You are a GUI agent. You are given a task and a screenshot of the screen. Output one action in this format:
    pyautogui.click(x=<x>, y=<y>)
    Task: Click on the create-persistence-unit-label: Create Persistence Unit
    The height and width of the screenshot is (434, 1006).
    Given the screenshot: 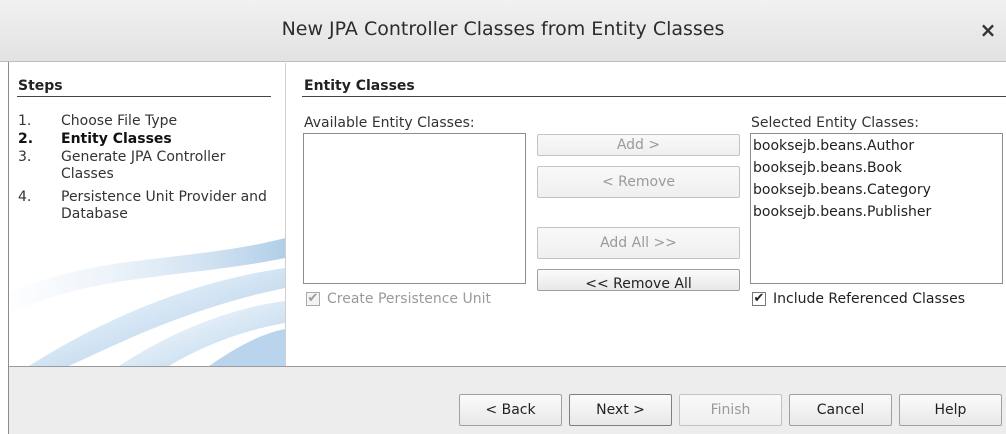 What is the action you would take?
    pyautogui.click(x=409, y=299)
    